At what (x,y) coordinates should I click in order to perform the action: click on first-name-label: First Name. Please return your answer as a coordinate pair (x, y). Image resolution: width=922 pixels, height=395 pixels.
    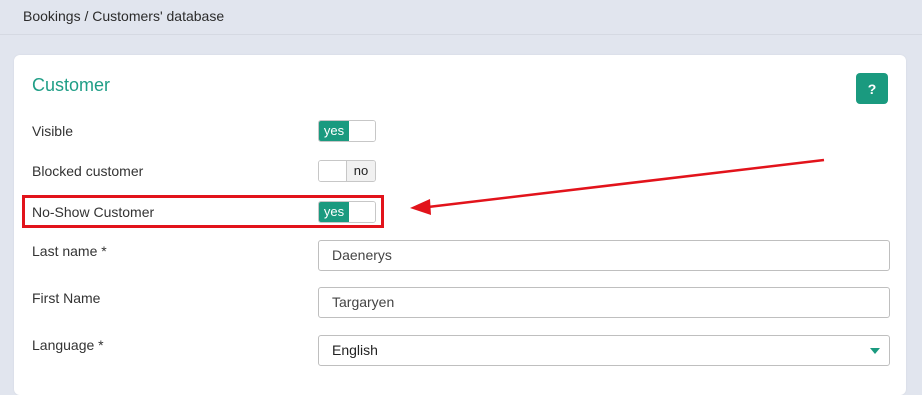
    Looking at the image, I should click on (66, 298).